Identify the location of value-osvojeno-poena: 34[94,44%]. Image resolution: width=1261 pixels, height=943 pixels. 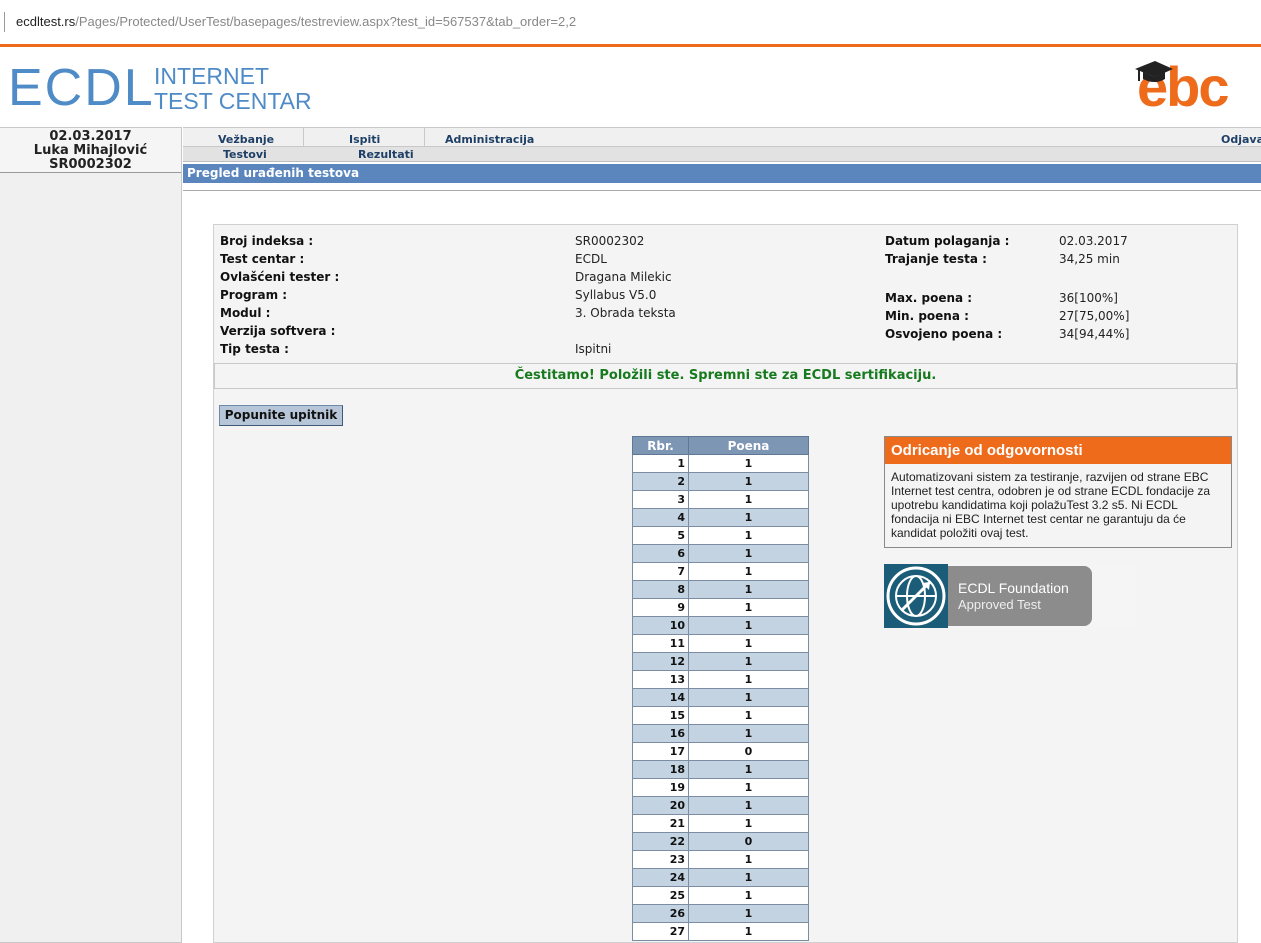
(1094, 334).